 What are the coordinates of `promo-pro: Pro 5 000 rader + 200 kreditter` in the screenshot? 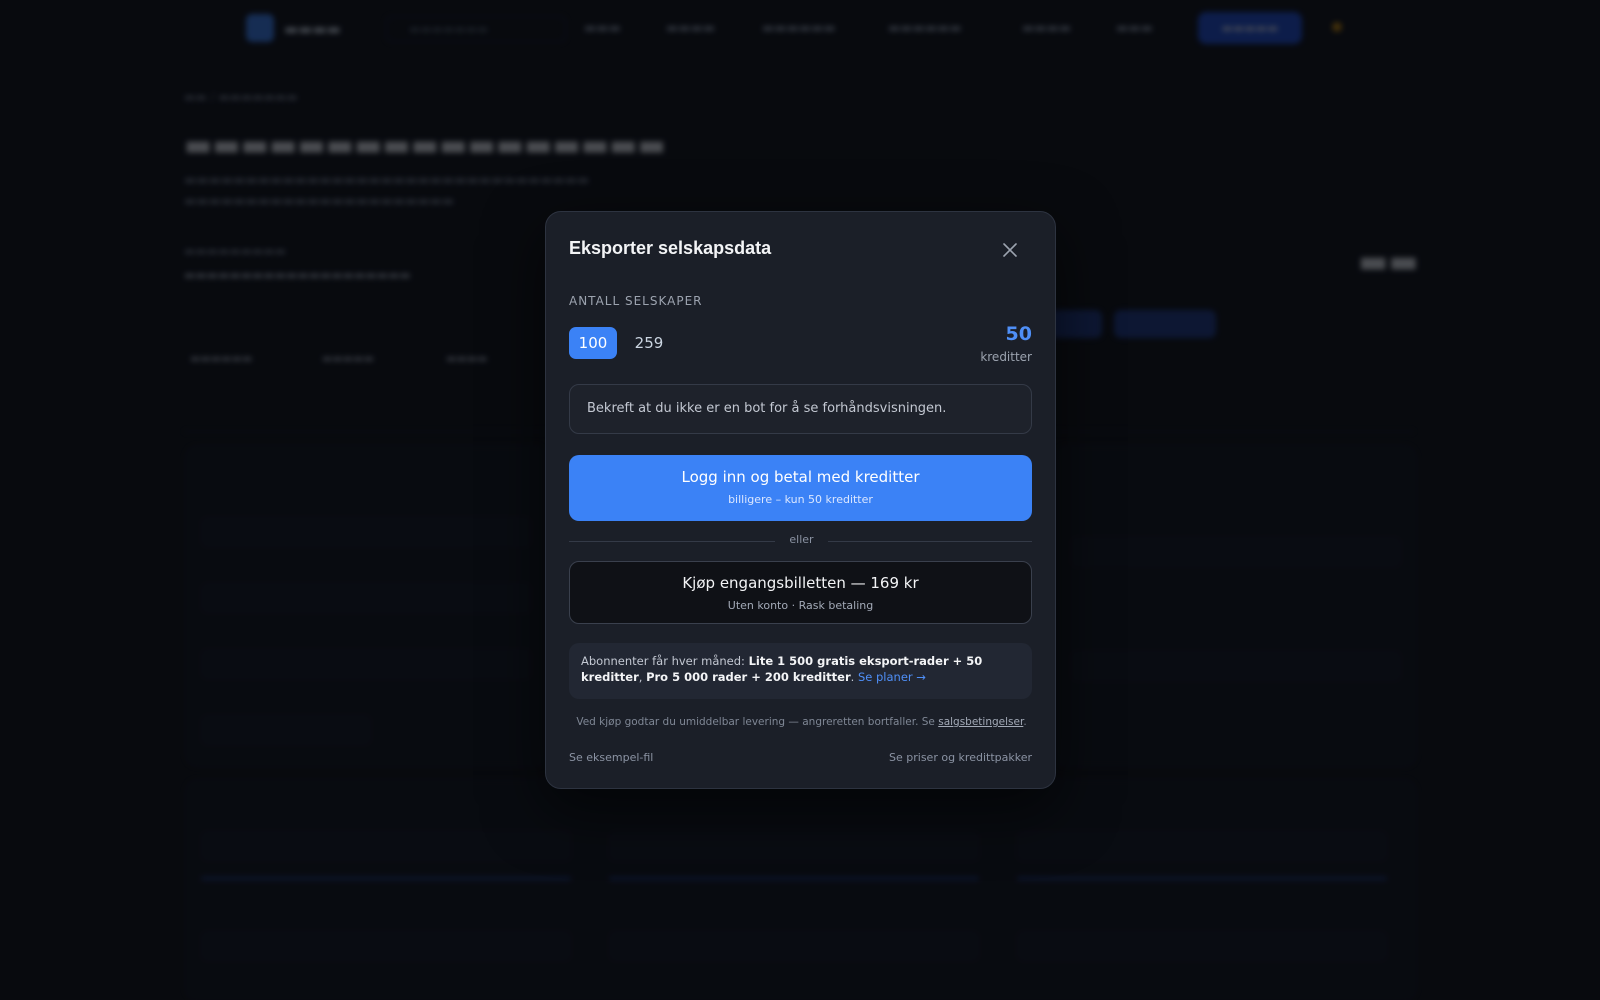 It's located at (748, 677).